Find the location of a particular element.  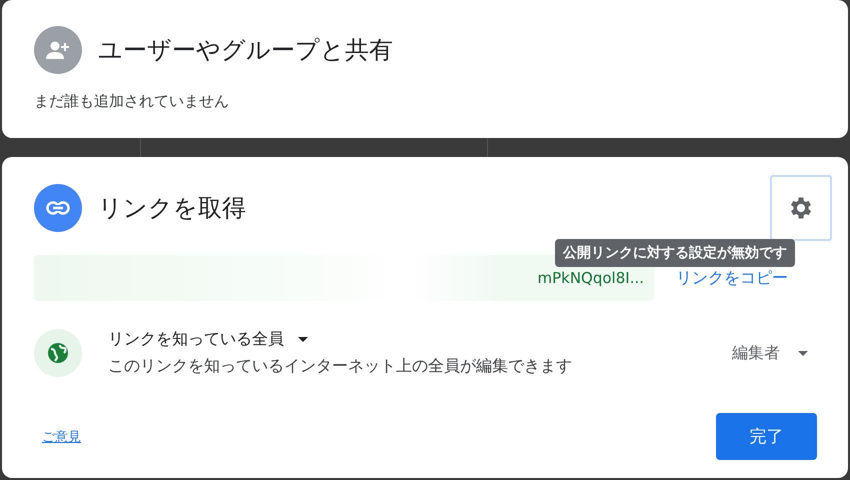

empty-message: まだ誰も追加されていません is located at coordinates (132, 101).